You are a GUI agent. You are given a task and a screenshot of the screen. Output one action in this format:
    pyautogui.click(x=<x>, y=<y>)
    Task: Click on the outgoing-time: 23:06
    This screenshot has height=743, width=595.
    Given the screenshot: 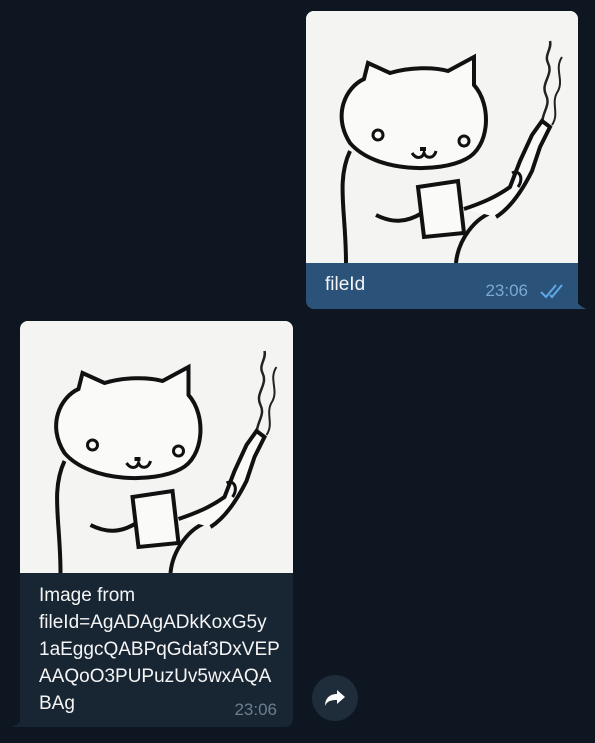 What is the action you would take?
    pyautogui.click(x=506, y=290)
    